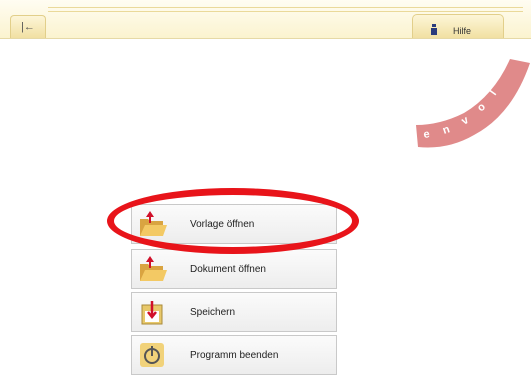 The width and height of the screenshot is (531, 375). What do you see at coordinates (152, 355) in the screenshot?
I see `power-icon` at bounding box center [152, 355].